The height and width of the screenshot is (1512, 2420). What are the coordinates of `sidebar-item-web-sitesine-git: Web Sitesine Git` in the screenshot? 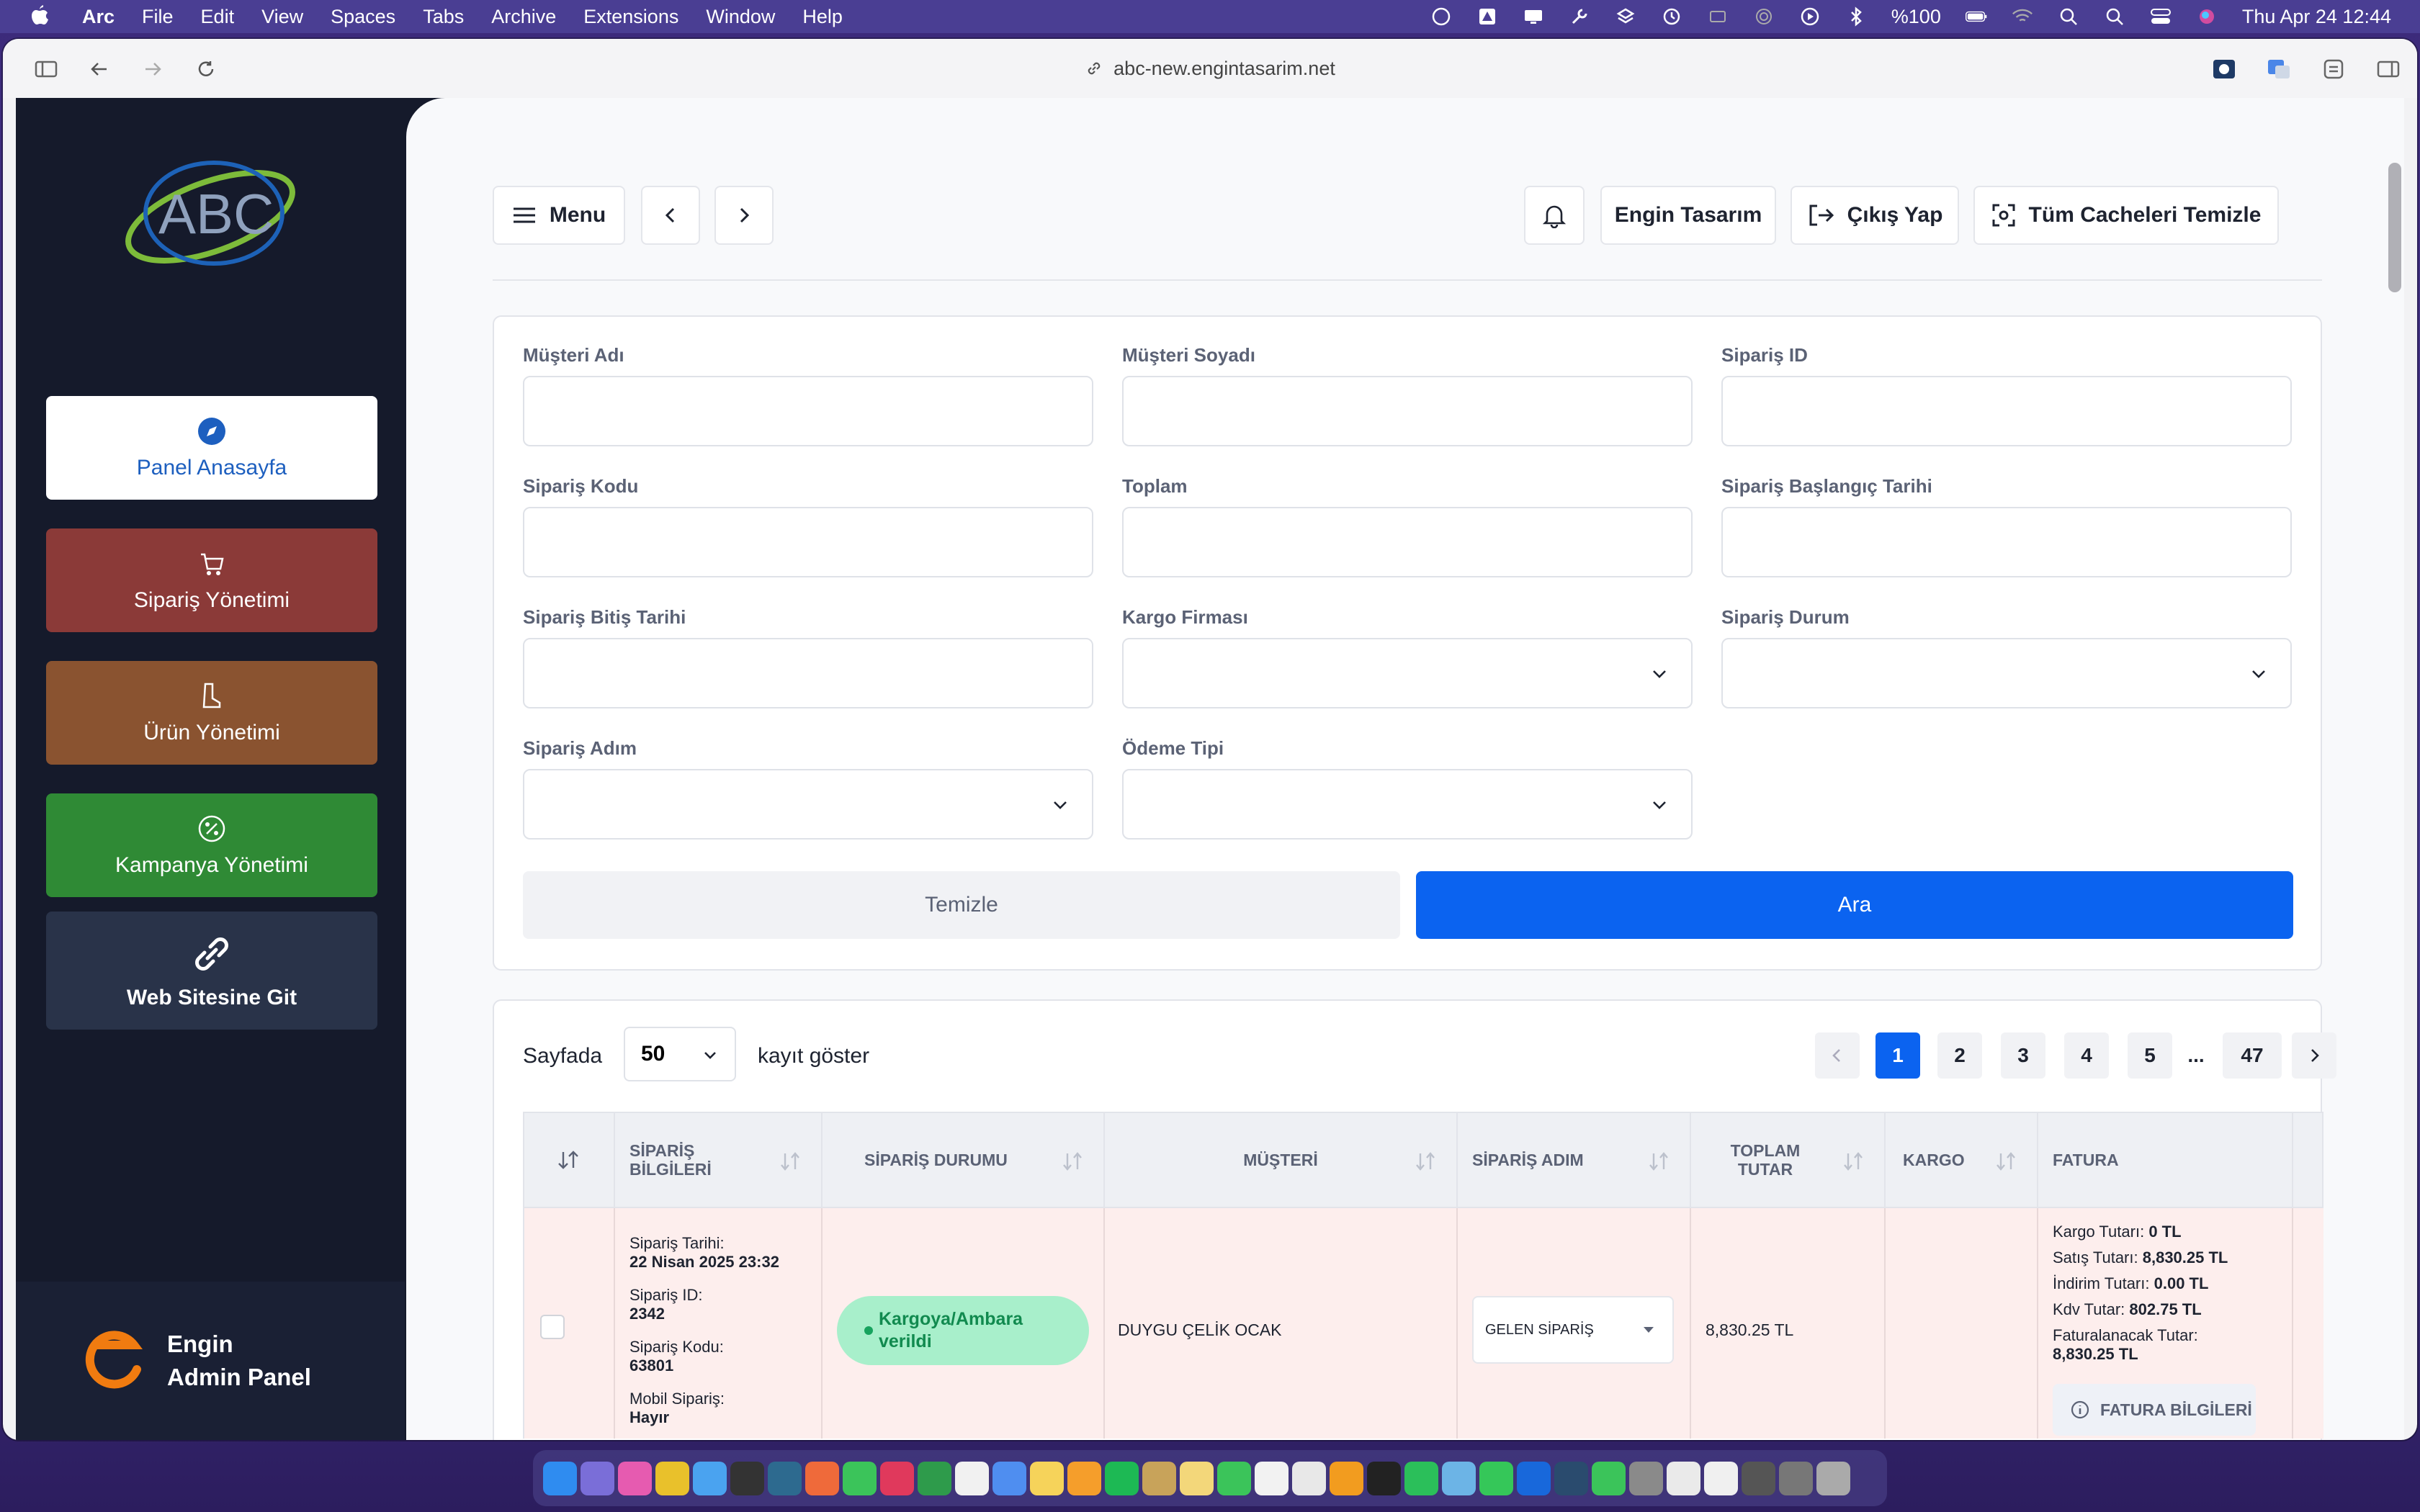 It's located at (211, 971).